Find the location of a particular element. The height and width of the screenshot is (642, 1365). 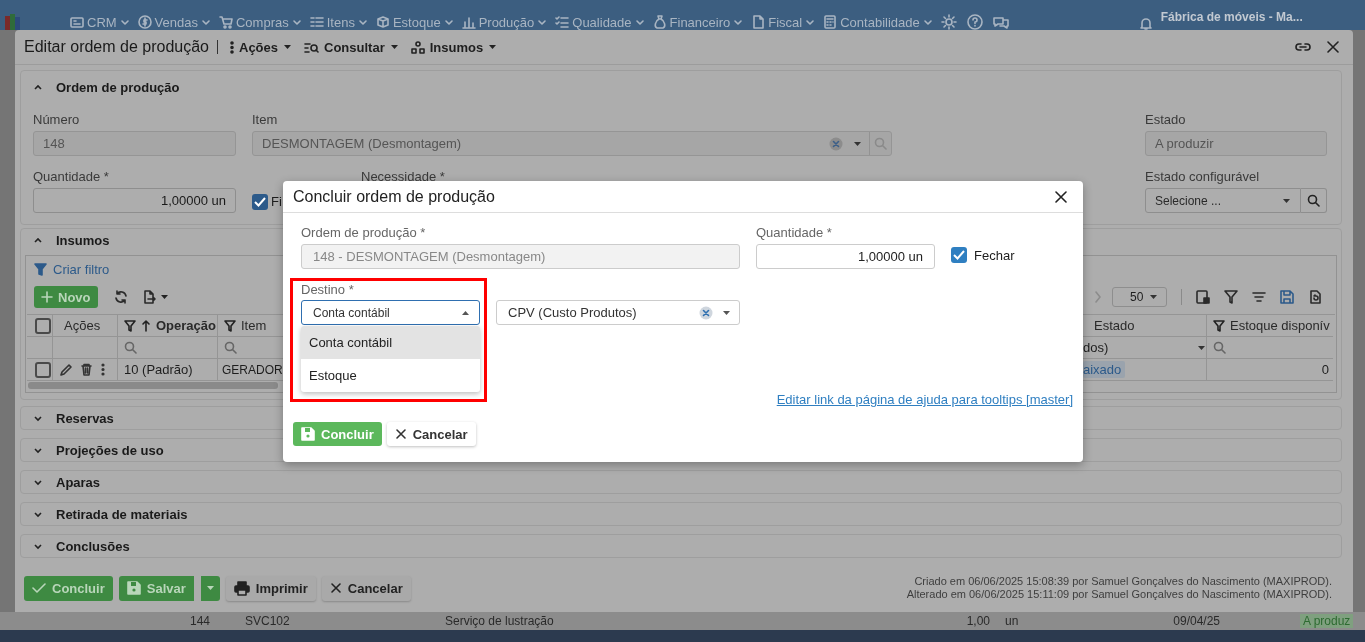

section-title: Conclusões is located at coordinates (93, 546).